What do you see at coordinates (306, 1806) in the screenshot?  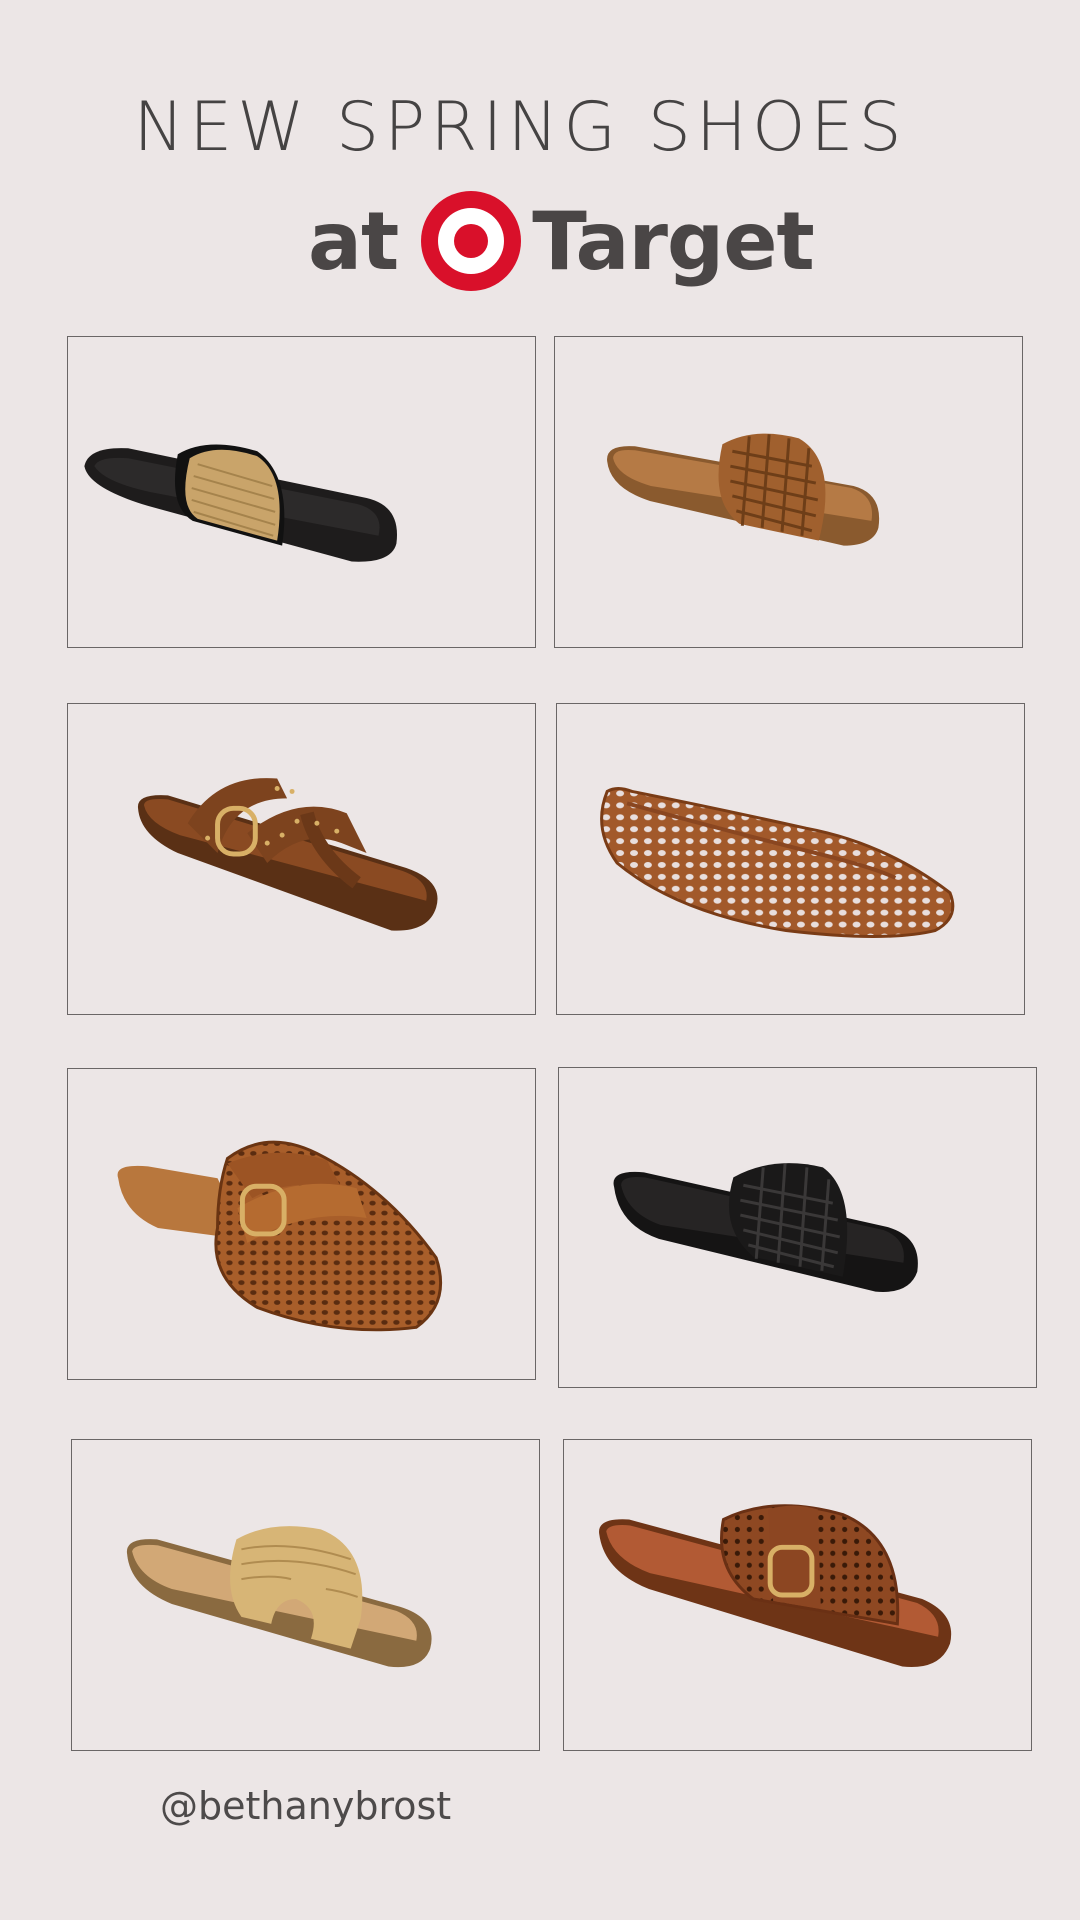 I see `author-handle: @bethanybrost` at bounding box center [306, 1806].